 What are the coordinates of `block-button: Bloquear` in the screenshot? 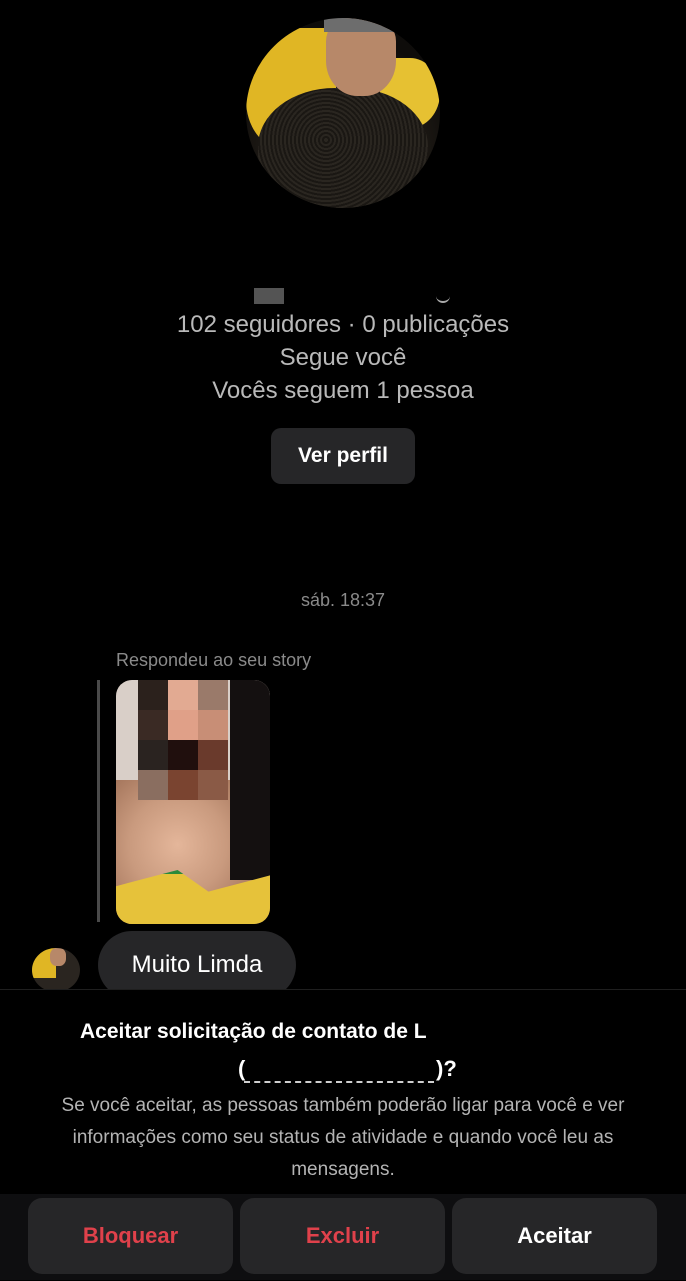 It's located at (130, 1236).